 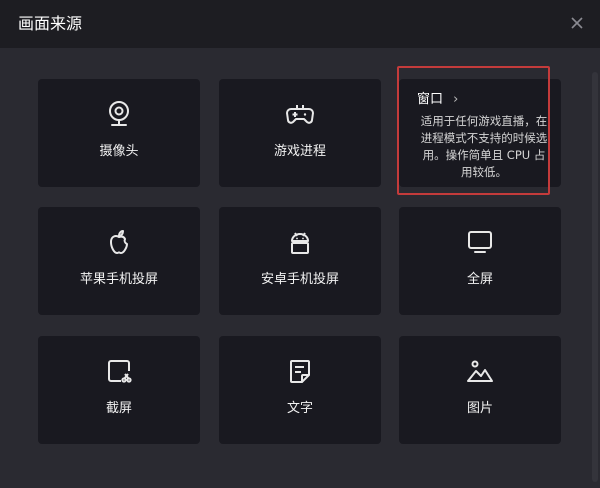 I want to click on close-button, so click(x=577, y=23).